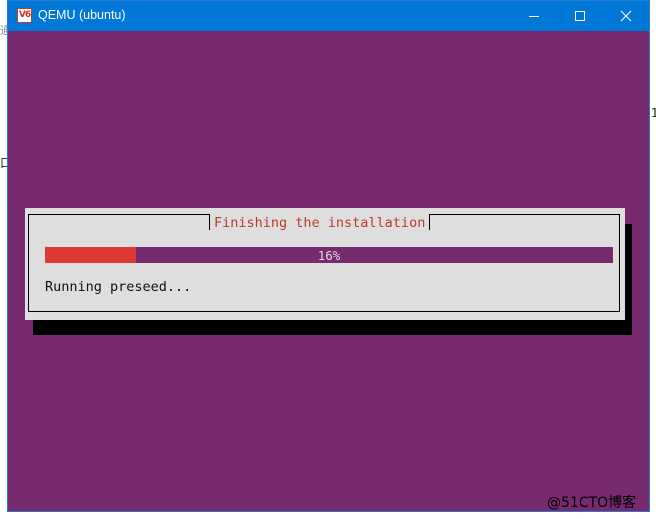  What do you see at coordinates (328, 16) in the screenshot?
I see `title-bar: V6 QEMU (ubuntu)` at bounding box center [328, 16].